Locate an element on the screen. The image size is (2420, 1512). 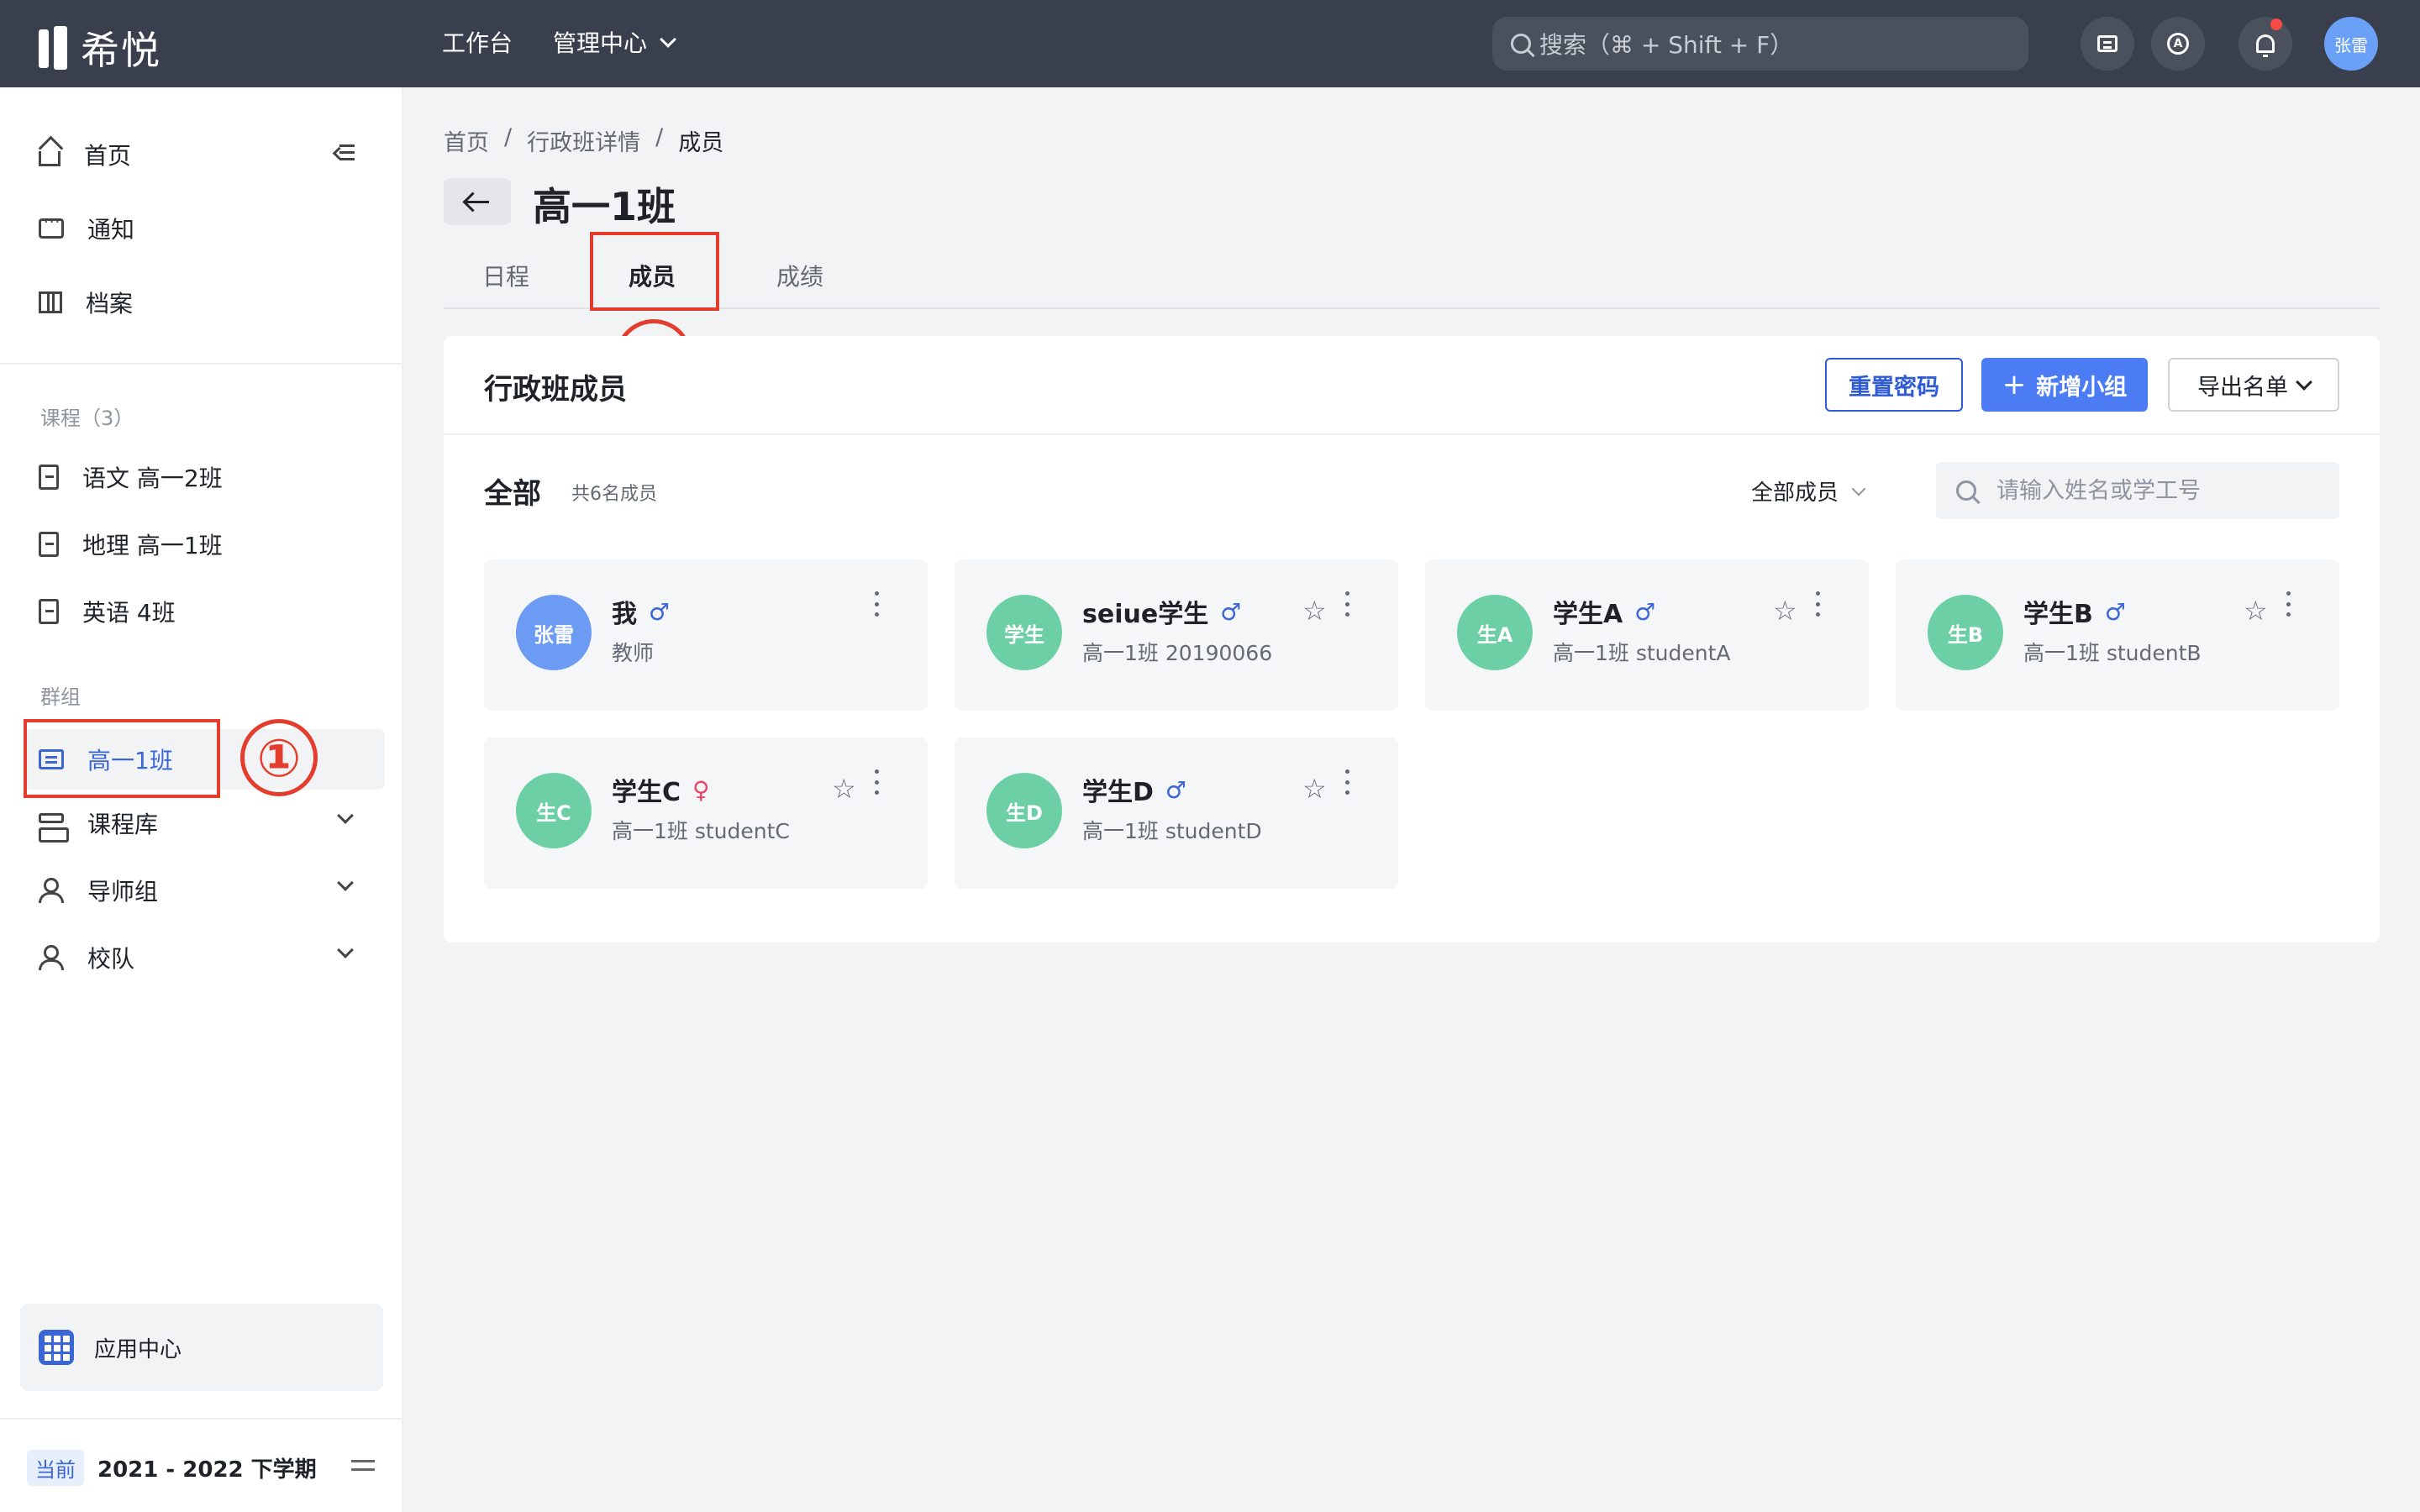
reset-password-label: 重置密码 is located at coordinates (1894, 387).